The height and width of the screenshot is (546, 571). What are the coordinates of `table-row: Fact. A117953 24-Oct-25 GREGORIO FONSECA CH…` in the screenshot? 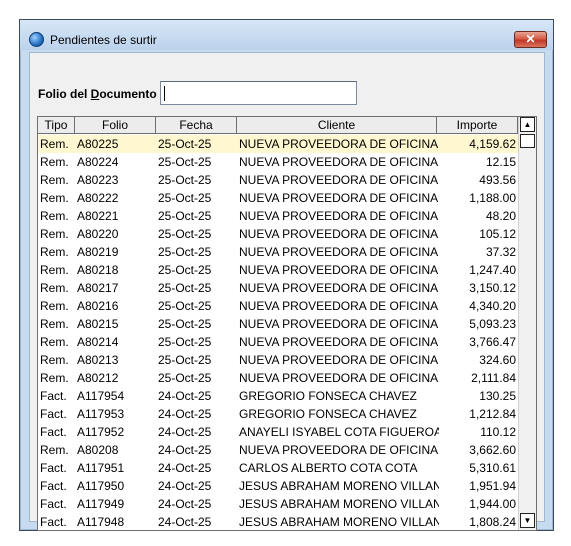 It's located at (278, 414).